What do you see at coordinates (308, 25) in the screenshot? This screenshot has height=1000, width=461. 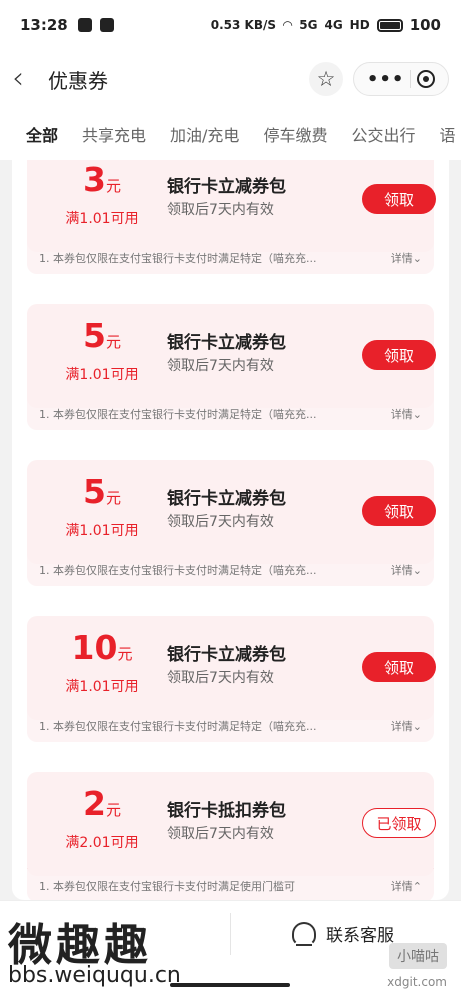 I see `signal-5g: 5G` at bounding box center [308, 25].